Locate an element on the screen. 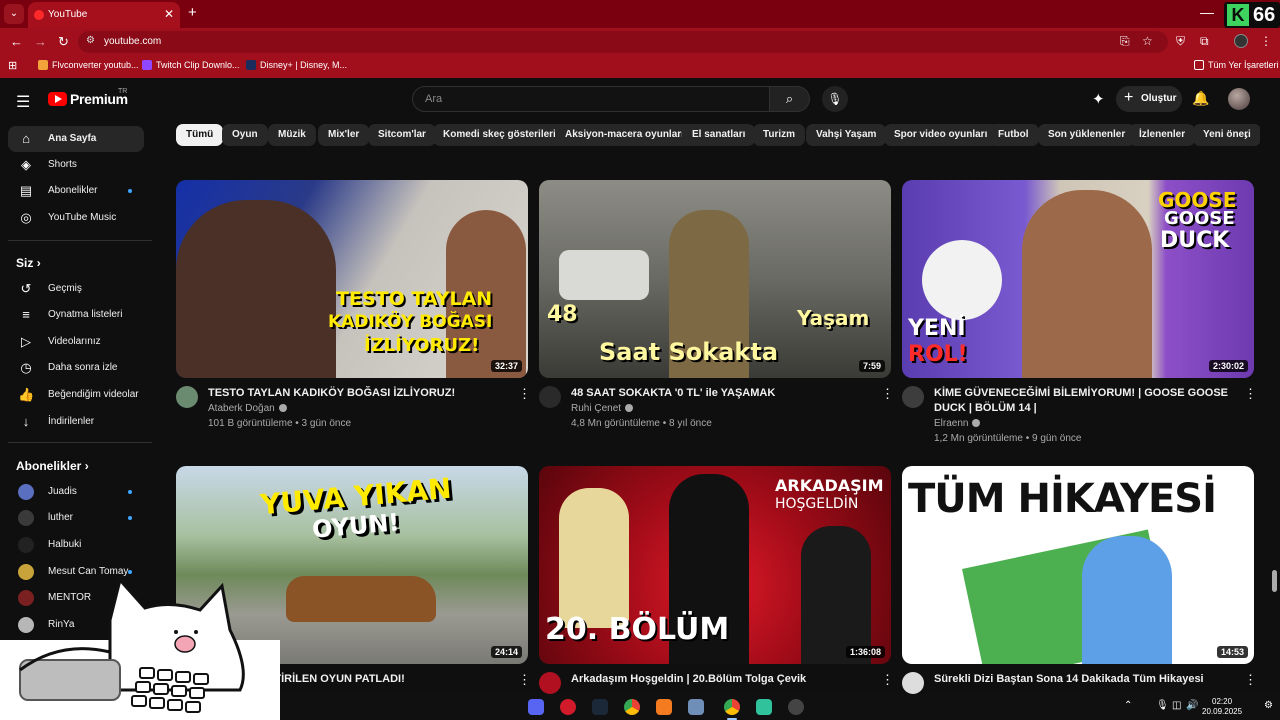 Image resolution: width=1280 pixels, height=720 pixels. apps-grid-icon: ⊞ is located at coordinates (12, 65).